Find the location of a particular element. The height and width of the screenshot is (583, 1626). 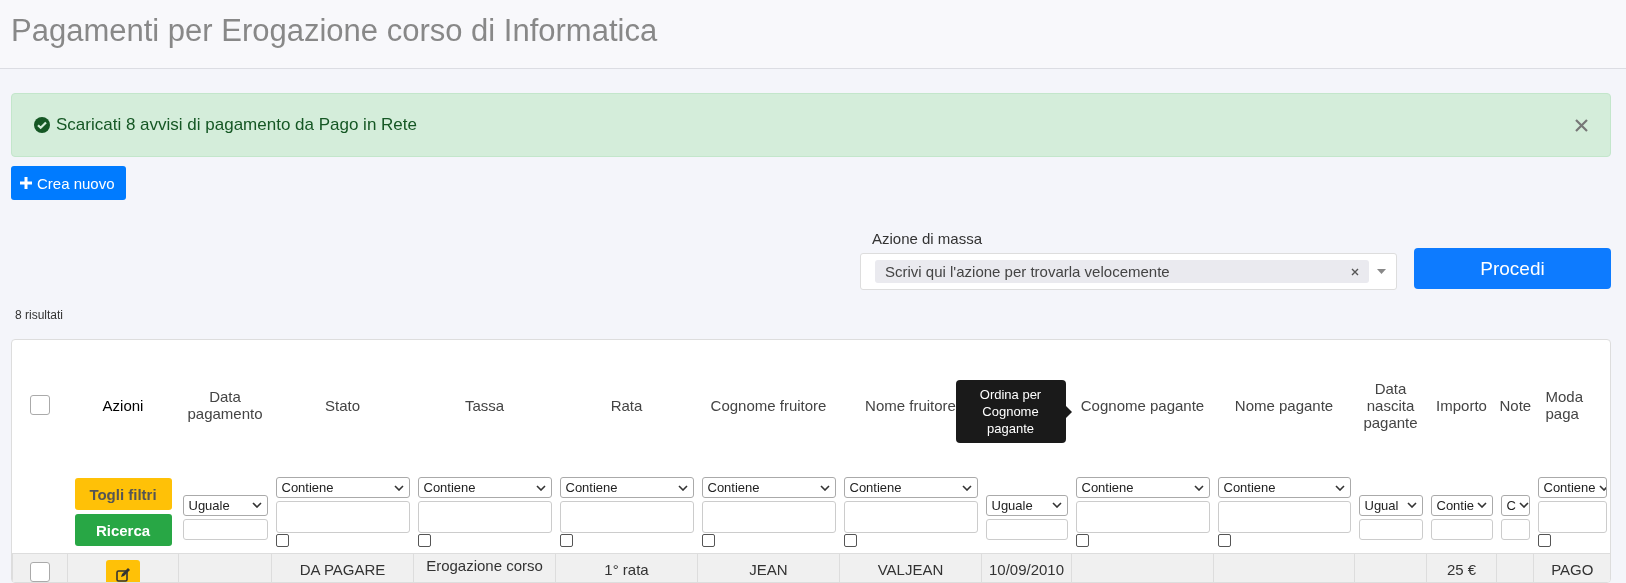

table-cell: 1° rata is located at coordinates (626, 569).